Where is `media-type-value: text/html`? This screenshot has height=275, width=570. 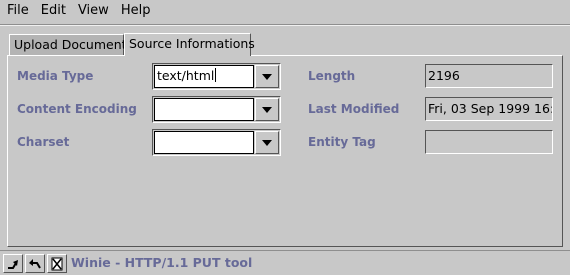 media-type-value: text/html is located at coordinates (186, 75).